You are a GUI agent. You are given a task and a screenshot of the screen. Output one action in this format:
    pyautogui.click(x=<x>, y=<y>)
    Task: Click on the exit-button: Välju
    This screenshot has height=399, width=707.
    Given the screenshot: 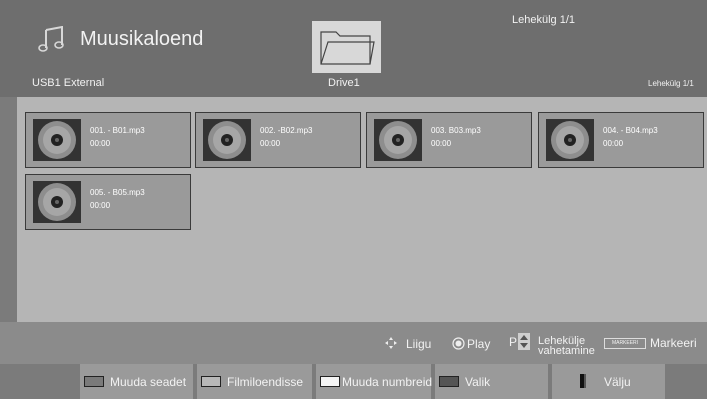 What is the action you would take?
    pyautogui.click(x=608, y=381)
    